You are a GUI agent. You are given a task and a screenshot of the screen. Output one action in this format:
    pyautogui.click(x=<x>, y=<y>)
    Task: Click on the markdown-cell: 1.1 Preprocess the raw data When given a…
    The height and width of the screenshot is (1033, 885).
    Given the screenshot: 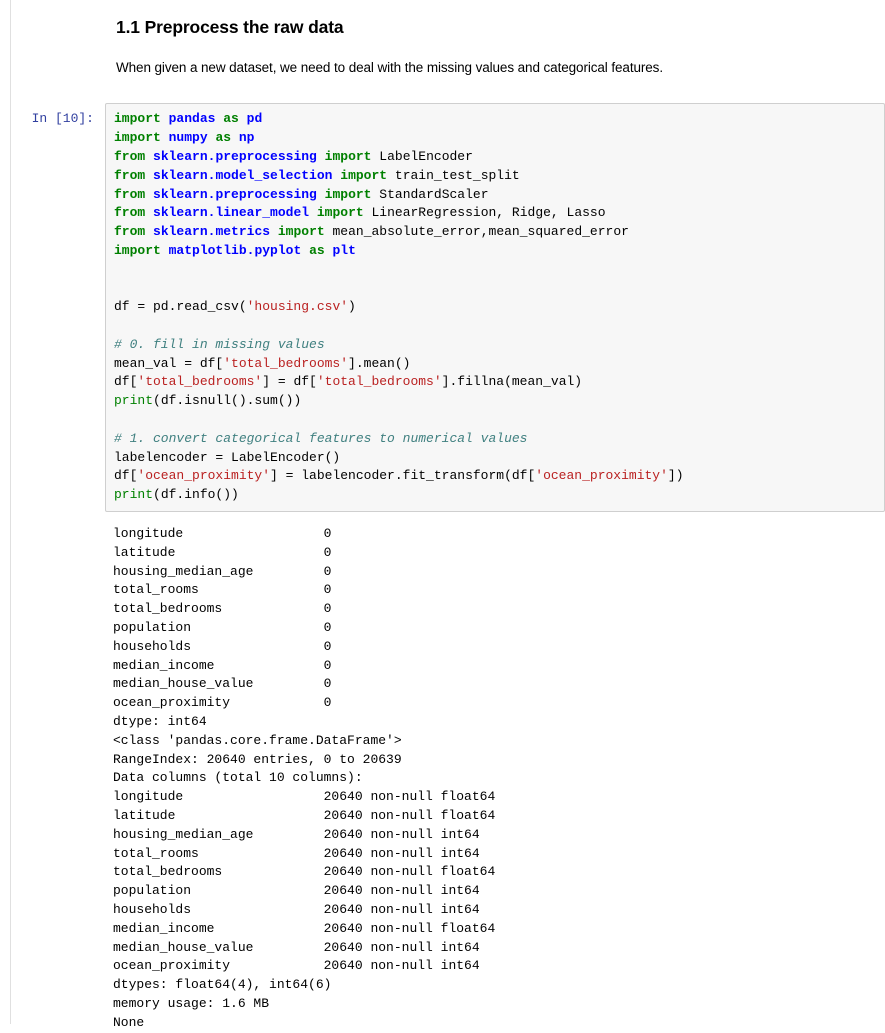 What is the action you would take?
    pyautogui.click(x=448, y=38)
    